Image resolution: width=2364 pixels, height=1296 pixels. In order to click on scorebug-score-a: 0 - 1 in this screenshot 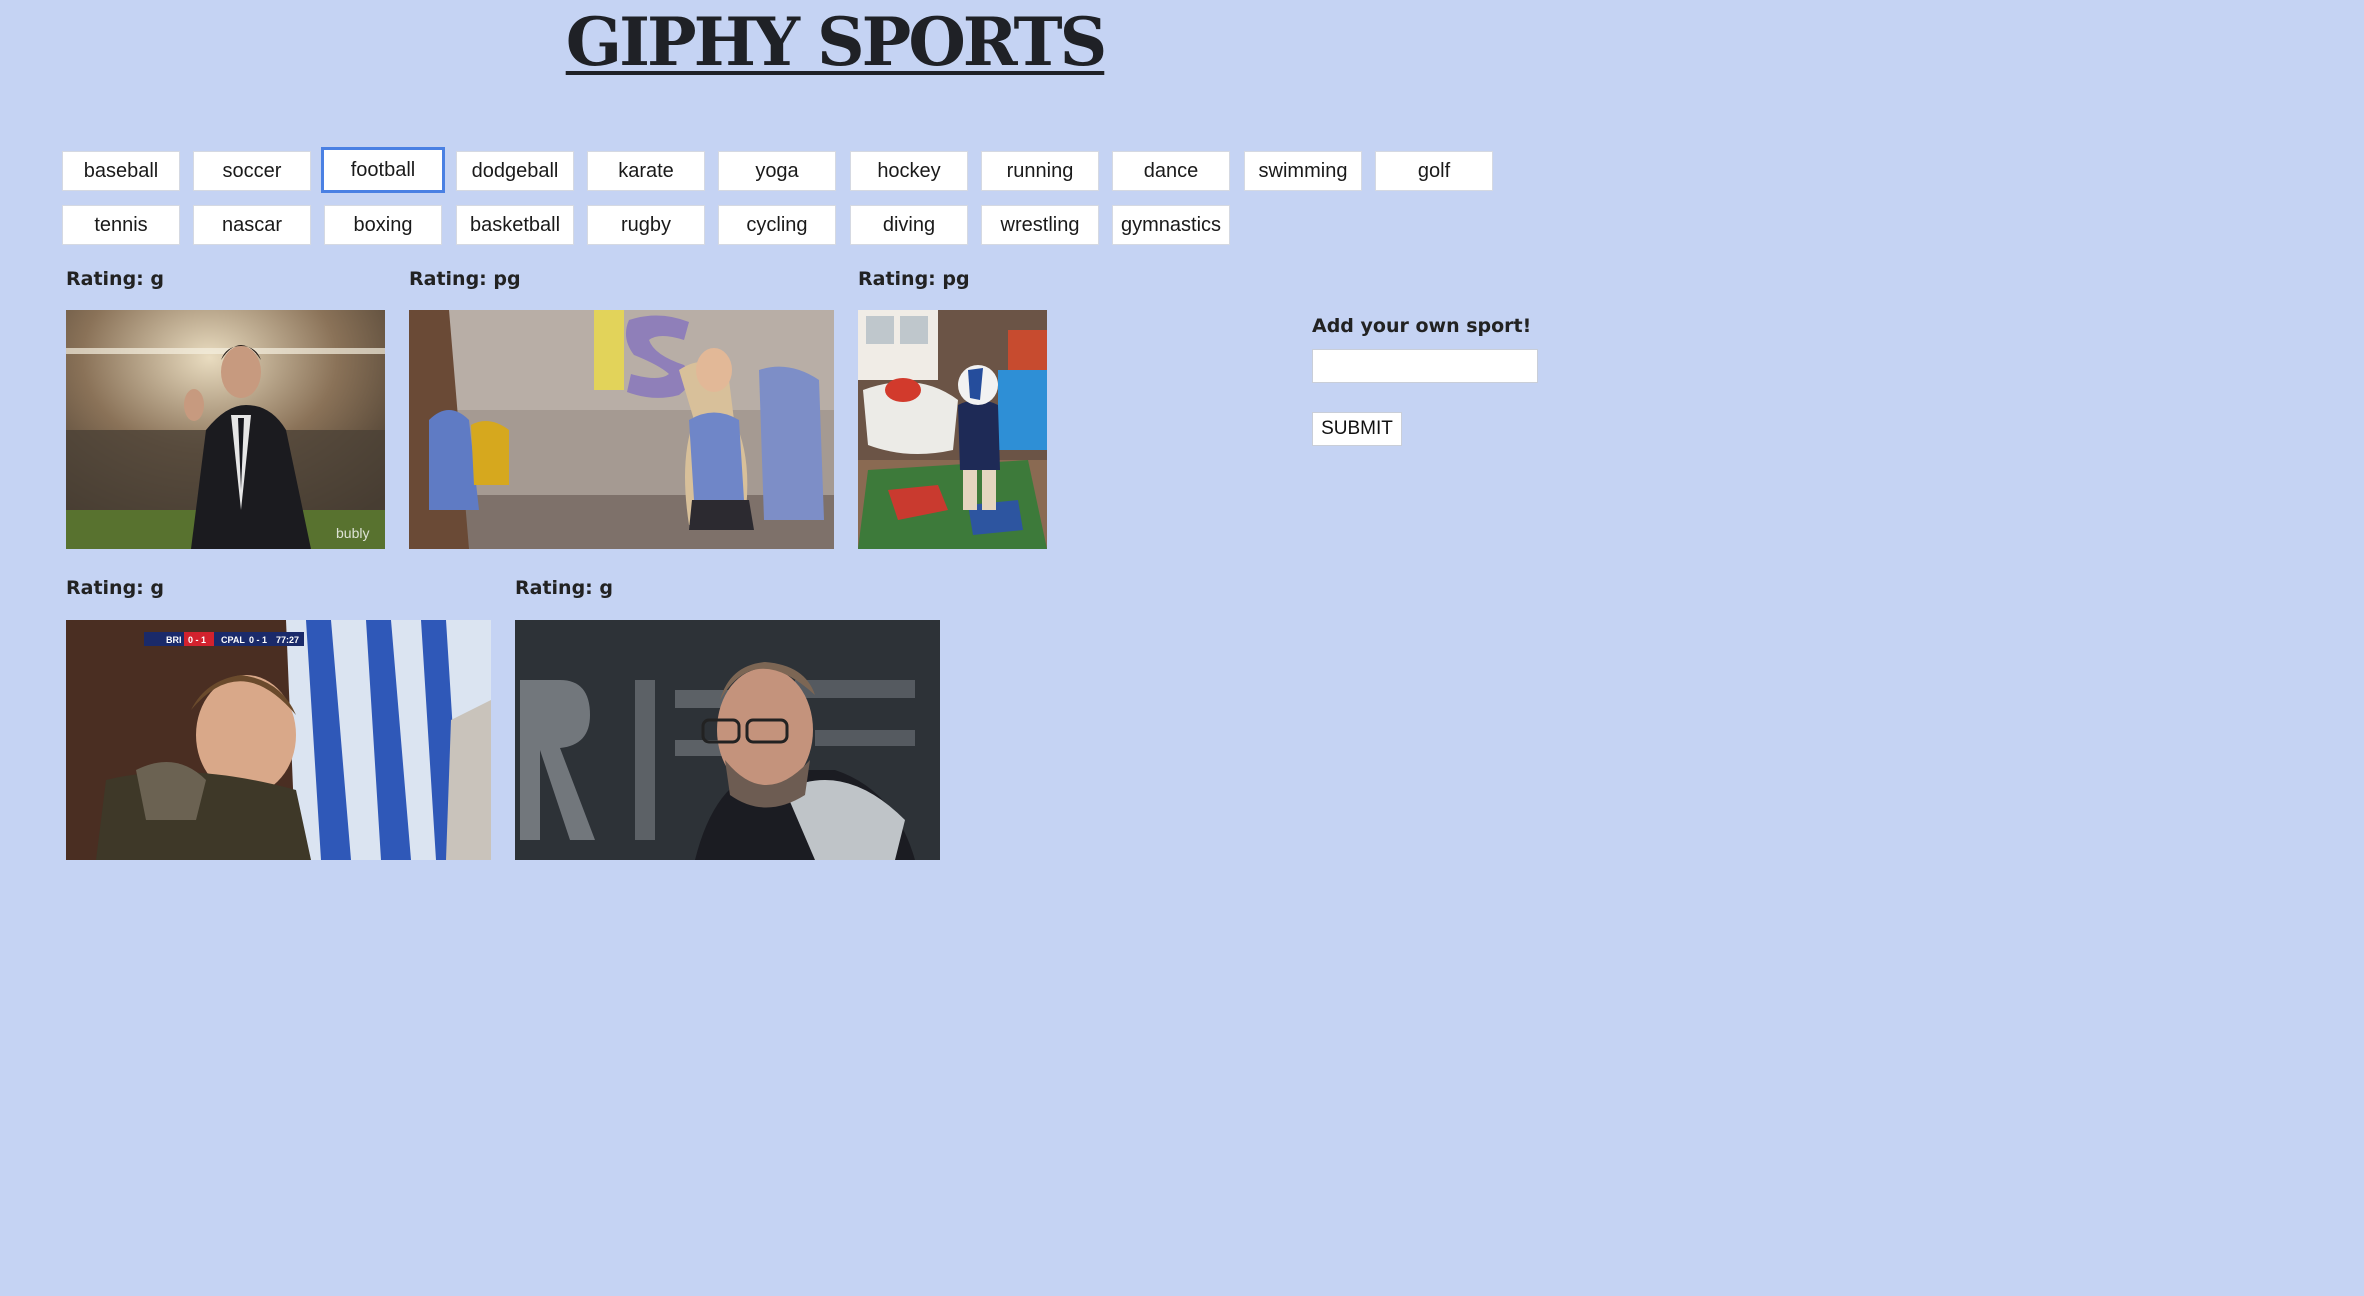, I will do `click(197, 640)`.